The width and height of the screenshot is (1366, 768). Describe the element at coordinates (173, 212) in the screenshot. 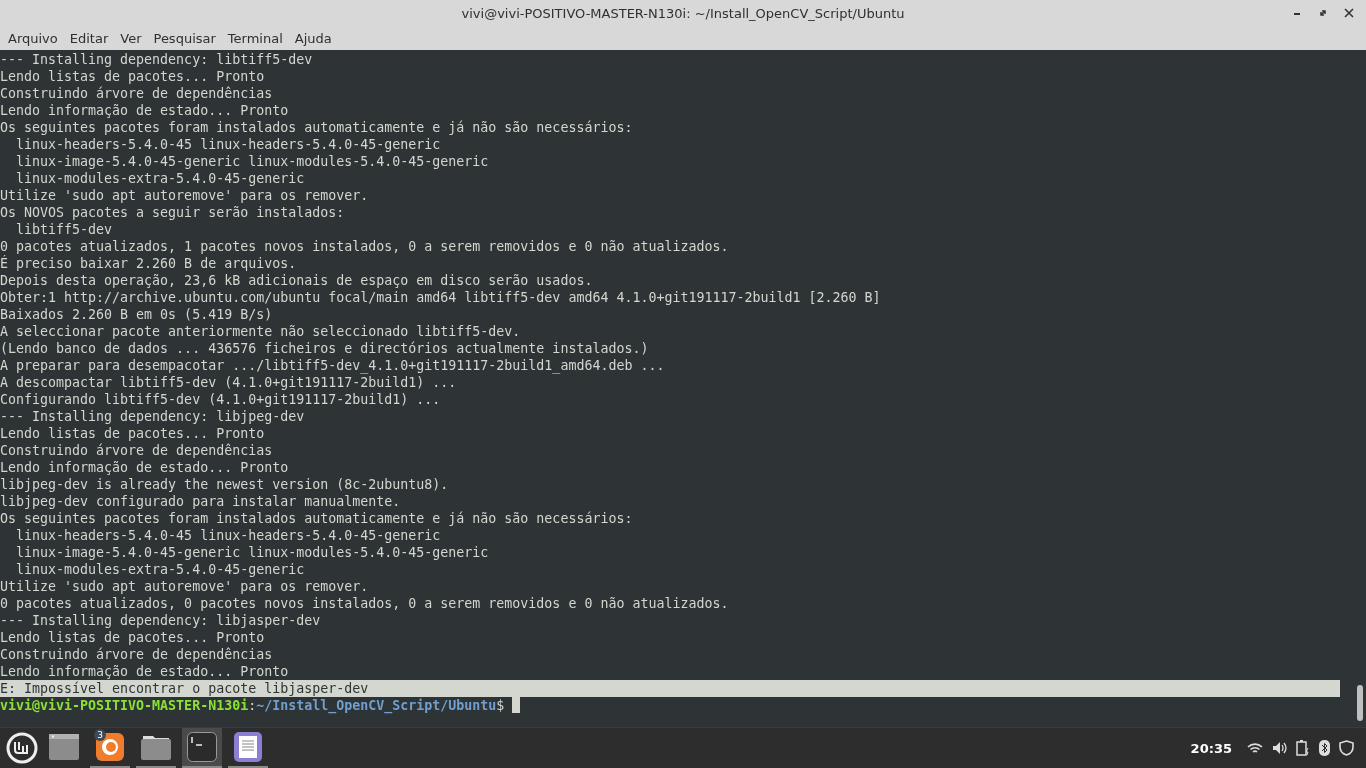

I see `output-line: Os NOVOS pacotes a seguir serão instalados:` at that location.